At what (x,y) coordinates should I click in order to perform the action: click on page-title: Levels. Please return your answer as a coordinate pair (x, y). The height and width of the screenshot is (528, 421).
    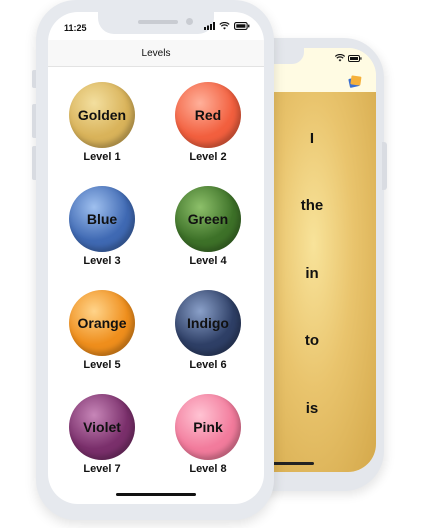
    Looking at the image, I should click on (156, 53).